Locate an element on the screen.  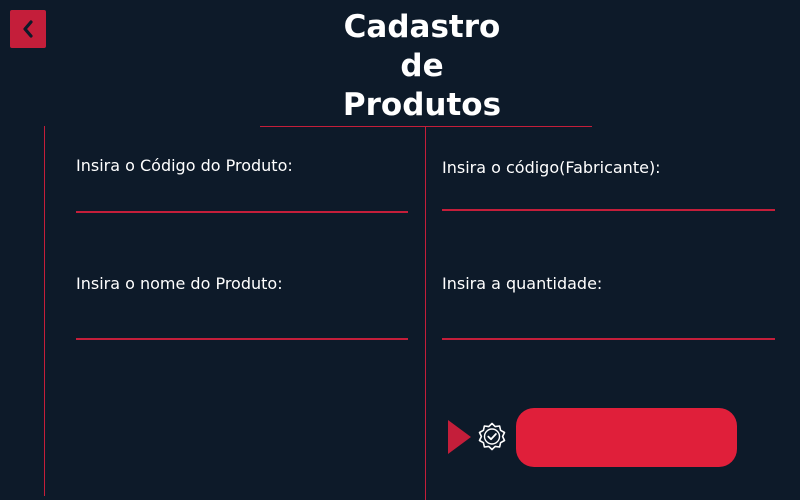
page-title-line: Cadastro is located at coordinates (422, 27).